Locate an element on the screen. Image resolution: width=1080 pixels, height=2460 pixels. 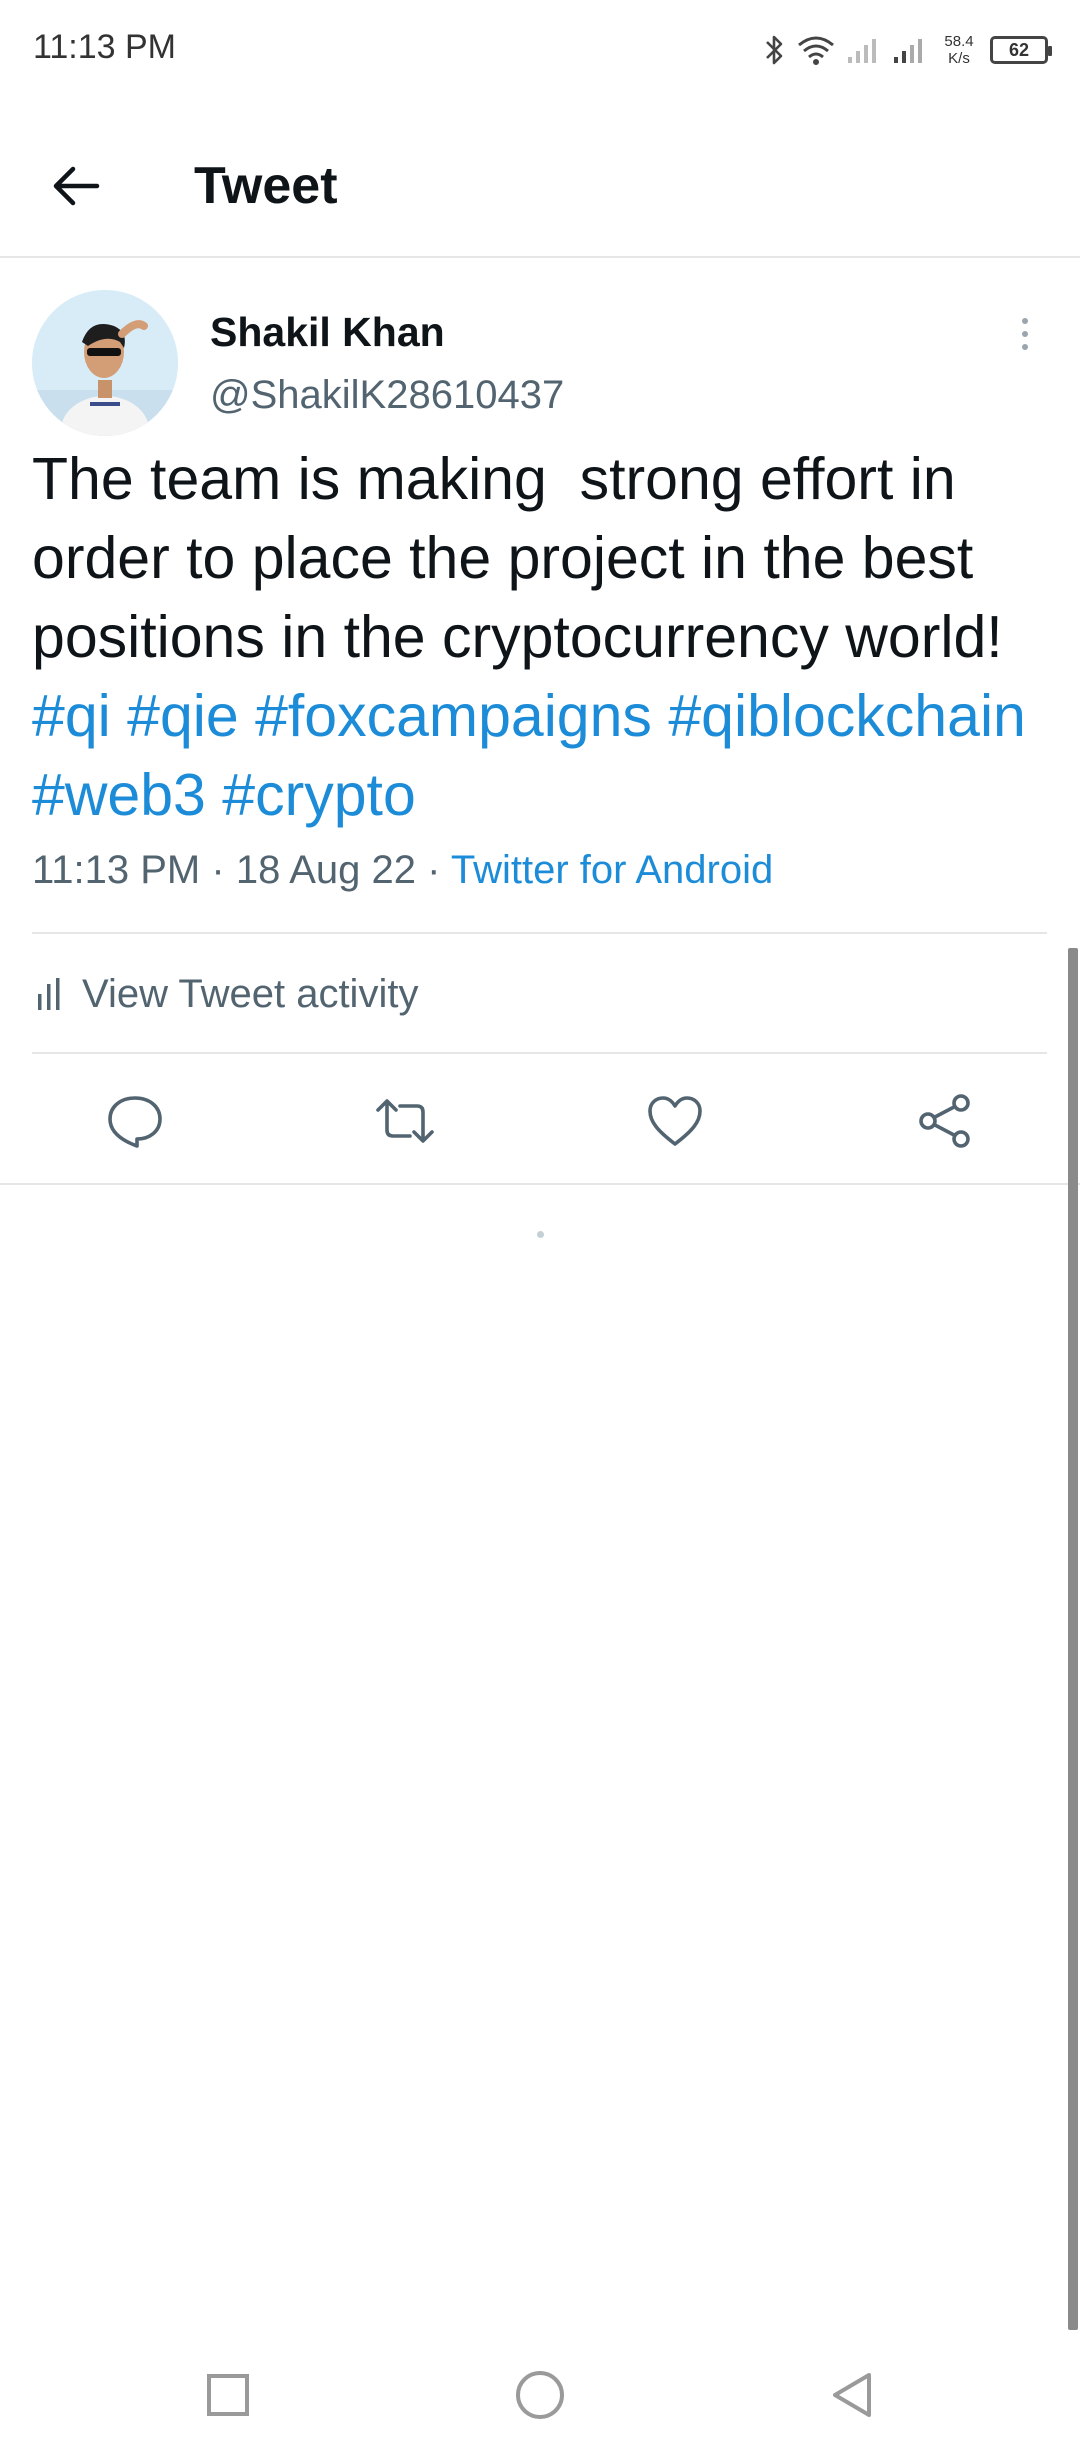
system-nav-bar is located at coordinates (540, 2395).